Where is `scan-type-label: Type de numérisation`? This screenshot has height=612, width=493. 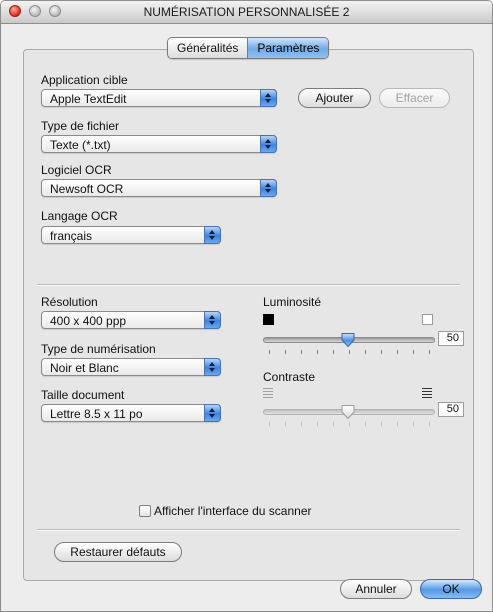
scan-type-label: Type de numérisation is located at coordinates (98, 349).